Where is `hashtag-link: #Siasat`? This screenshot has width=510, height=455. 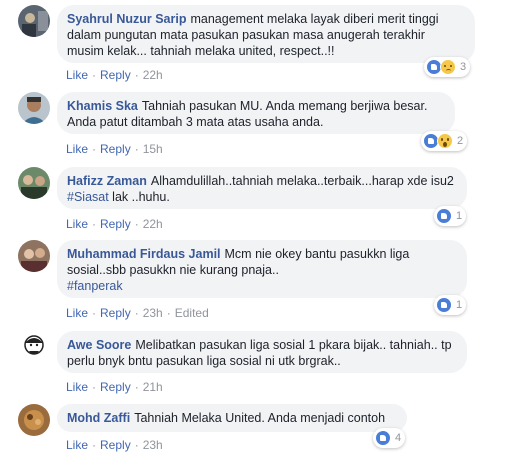 hashtag-link: #Siasat is located at coordinates (88, 197).